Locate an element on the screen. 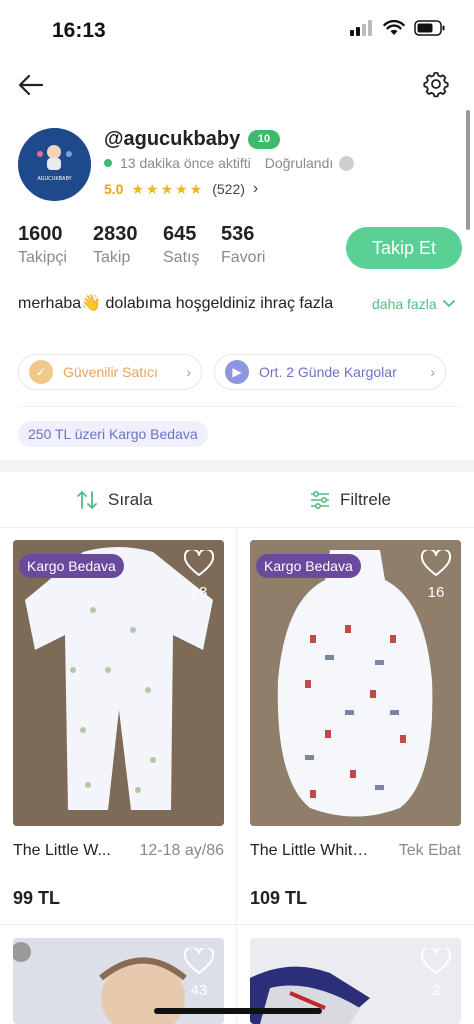 The height and width of the screenshot is (1024, 474). more-link-label: daha fazla is located at coordinates (404, 304).